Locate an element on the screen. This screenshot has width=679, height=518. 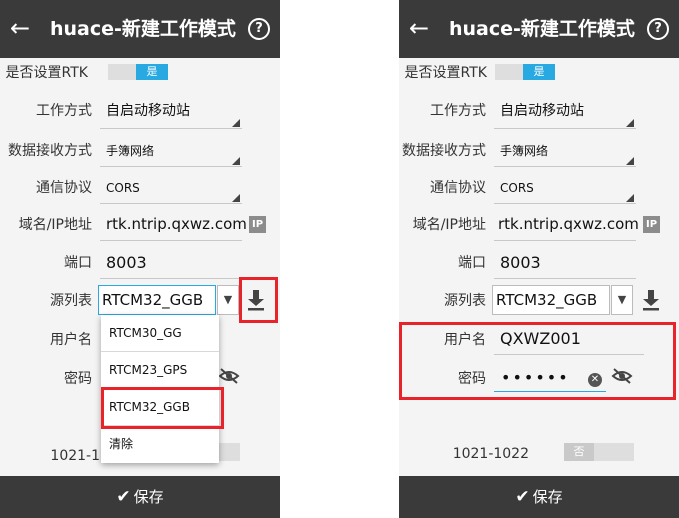
download-icon is located at coordinates (651, 300).